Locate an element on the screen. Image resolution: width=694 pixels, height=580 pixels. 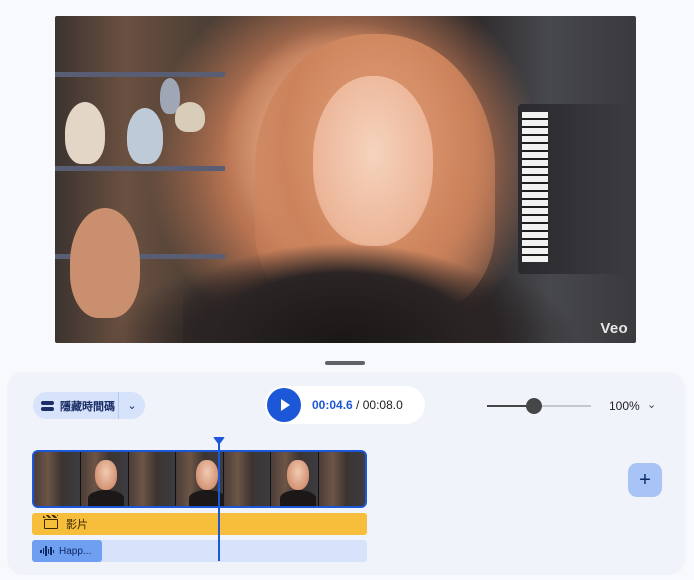
plate is located at coordinates (190, 117).